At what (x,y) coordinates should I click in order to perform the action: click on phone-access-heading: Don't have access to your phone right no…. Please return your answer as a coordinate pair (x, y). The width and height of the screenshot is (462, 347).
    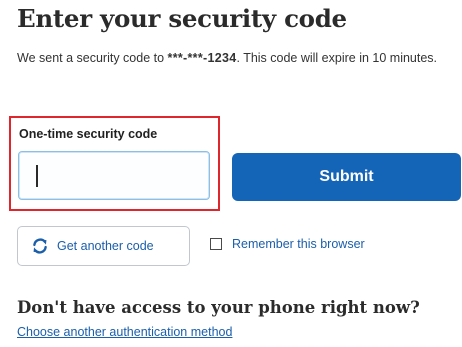
    Looking at the image, I should click on (218, 307).